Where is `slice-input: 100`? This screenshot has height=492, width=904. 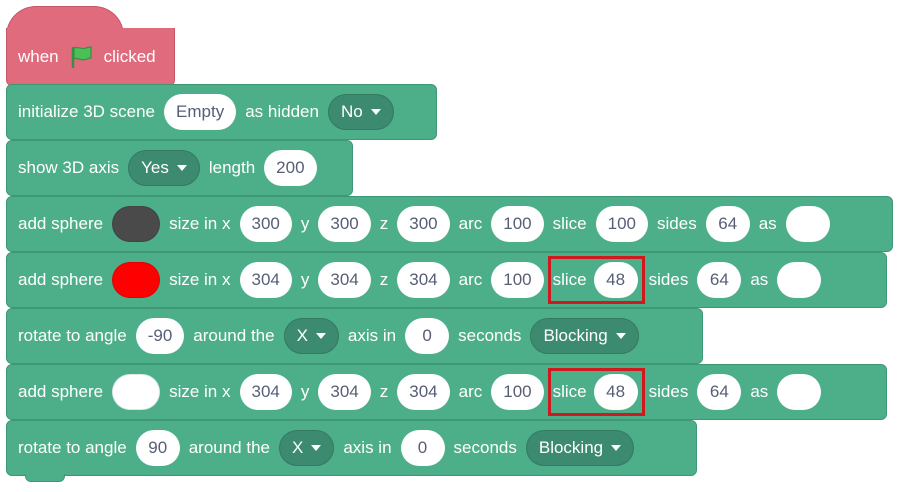
slice-input: 100 is located at coordinates (622, 224).